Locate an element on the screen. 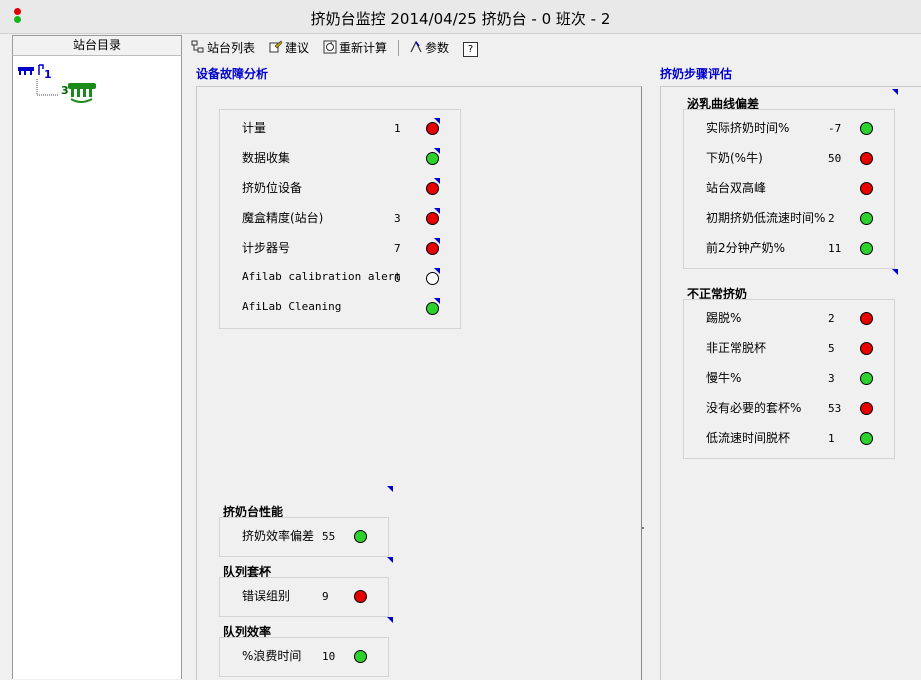  metric-value: 1 is located at coordinates (831, 438).